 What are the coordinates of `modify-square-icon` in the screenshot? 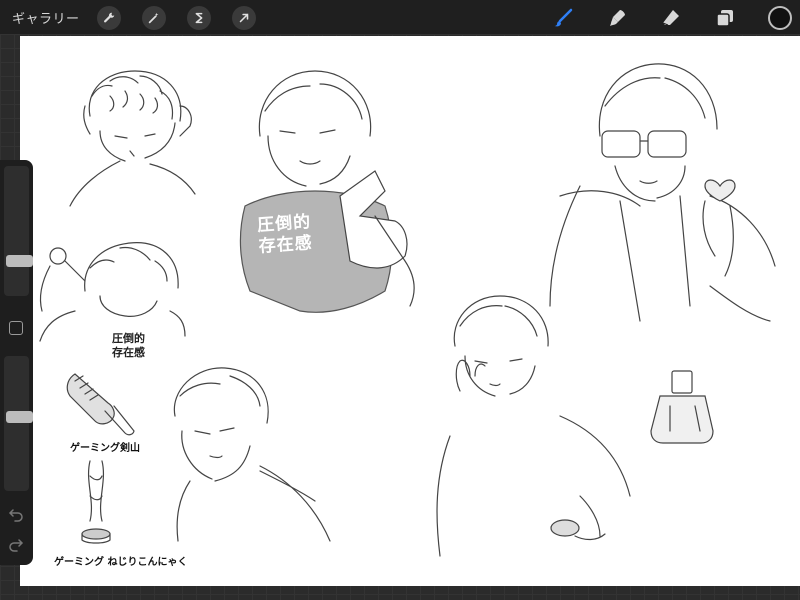 It's located at (16, 328).